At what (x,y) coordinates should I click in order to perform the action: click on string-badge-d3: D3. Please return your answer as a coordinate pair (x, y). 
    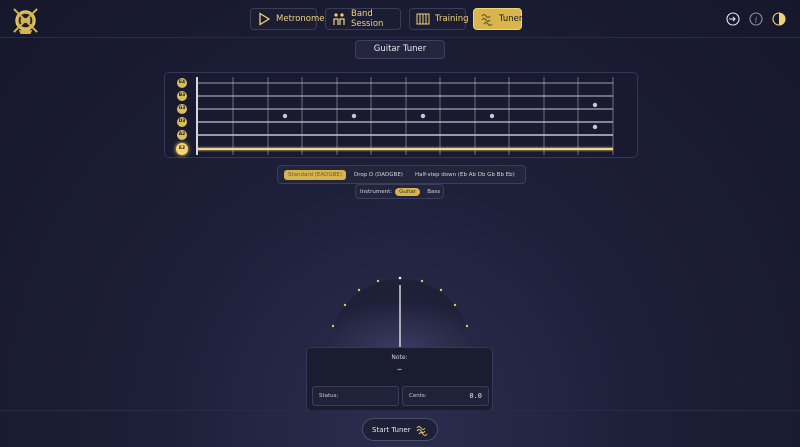
    Looking at the image, I should click on (182, 122).